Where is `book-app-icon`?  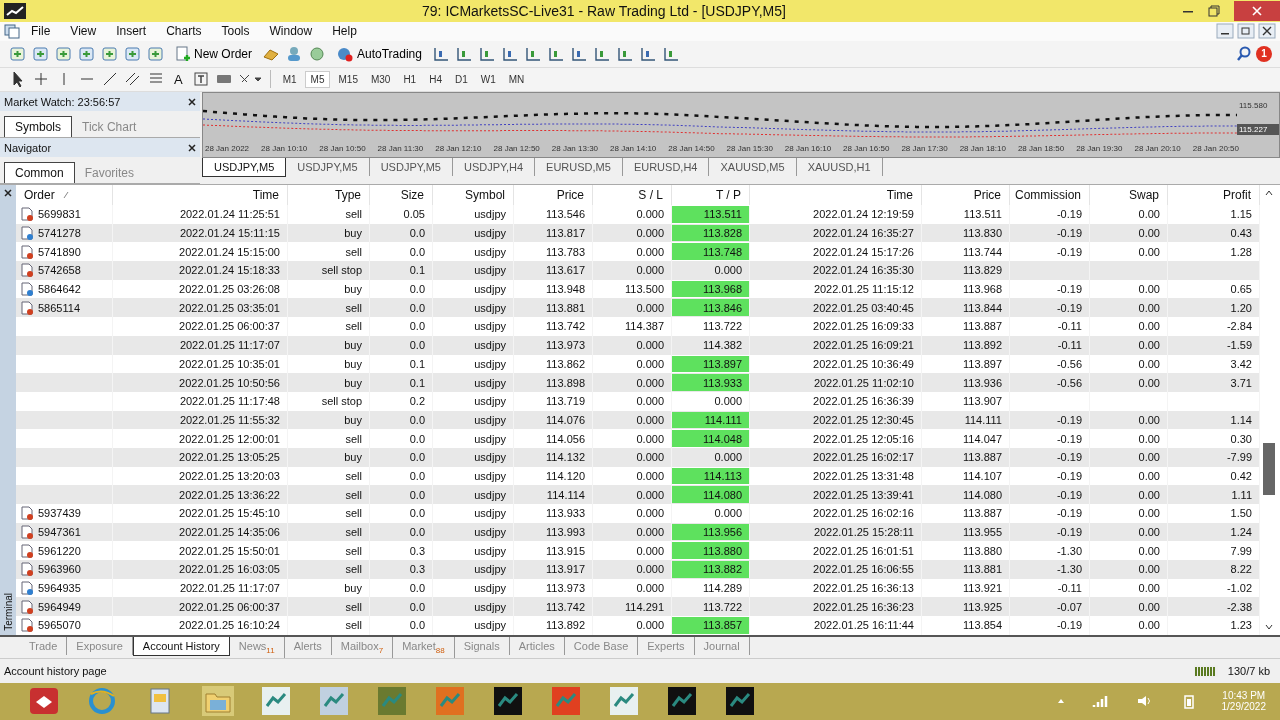
book-app-icon is located at coordinates (44, 701).